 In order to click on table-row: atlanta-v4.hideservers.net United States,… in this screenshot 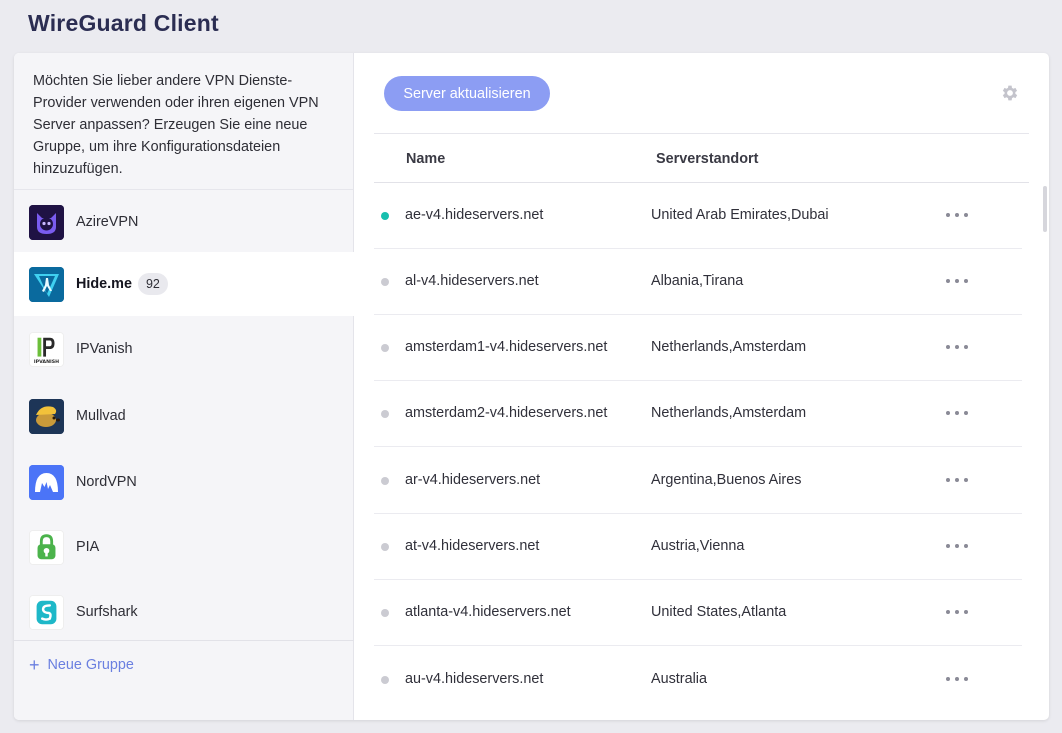, I will do `click(698, 613)`.